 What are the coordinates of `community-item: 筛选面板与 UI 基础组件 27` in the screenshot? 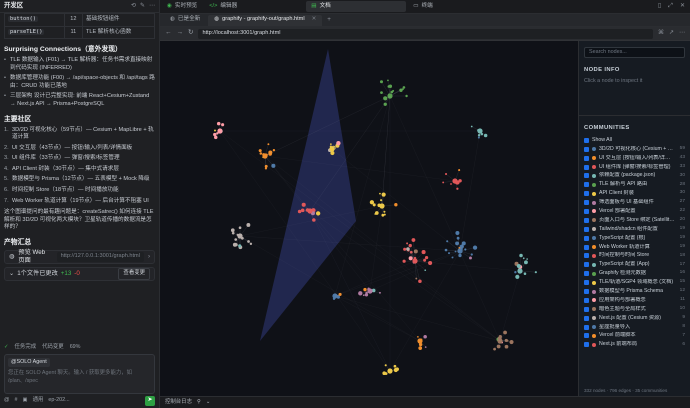 It's located at (634, 202).